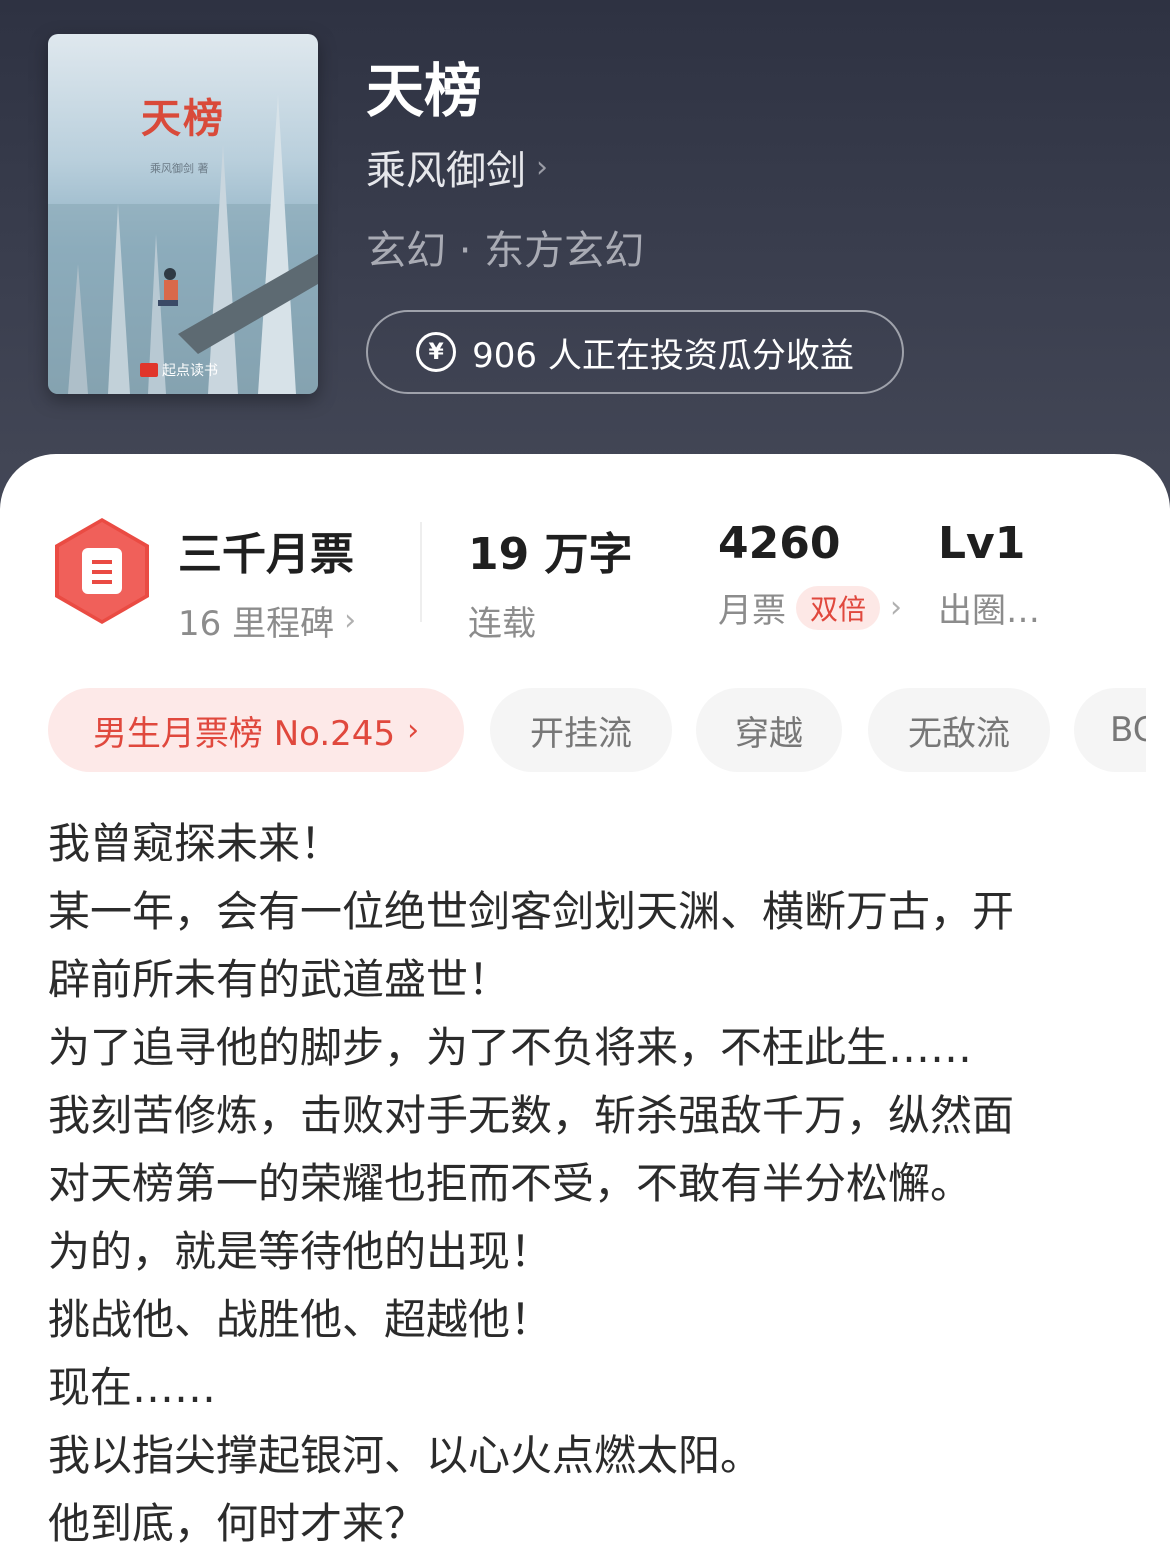 The width and height of the screenshot is (1170, 1568). What do you see at coordinates (550, 581) in the screenshot?
I see `word-count-stat: 19 万字 连载` at bounding box center [550, 581].